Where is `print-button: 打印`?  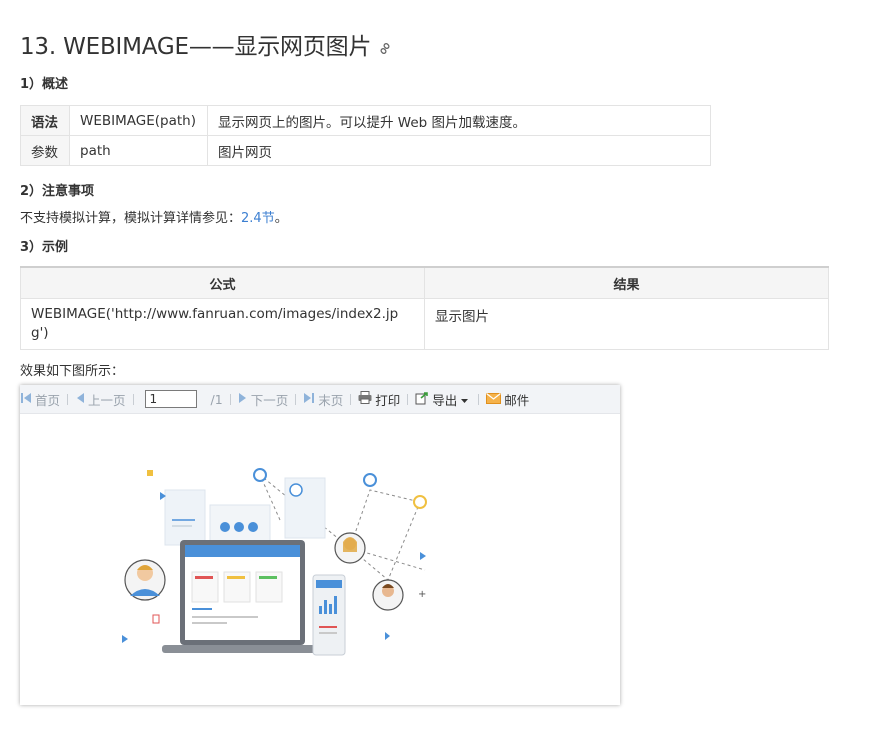
print-button: 打印 is located at coordinates (379, 399).